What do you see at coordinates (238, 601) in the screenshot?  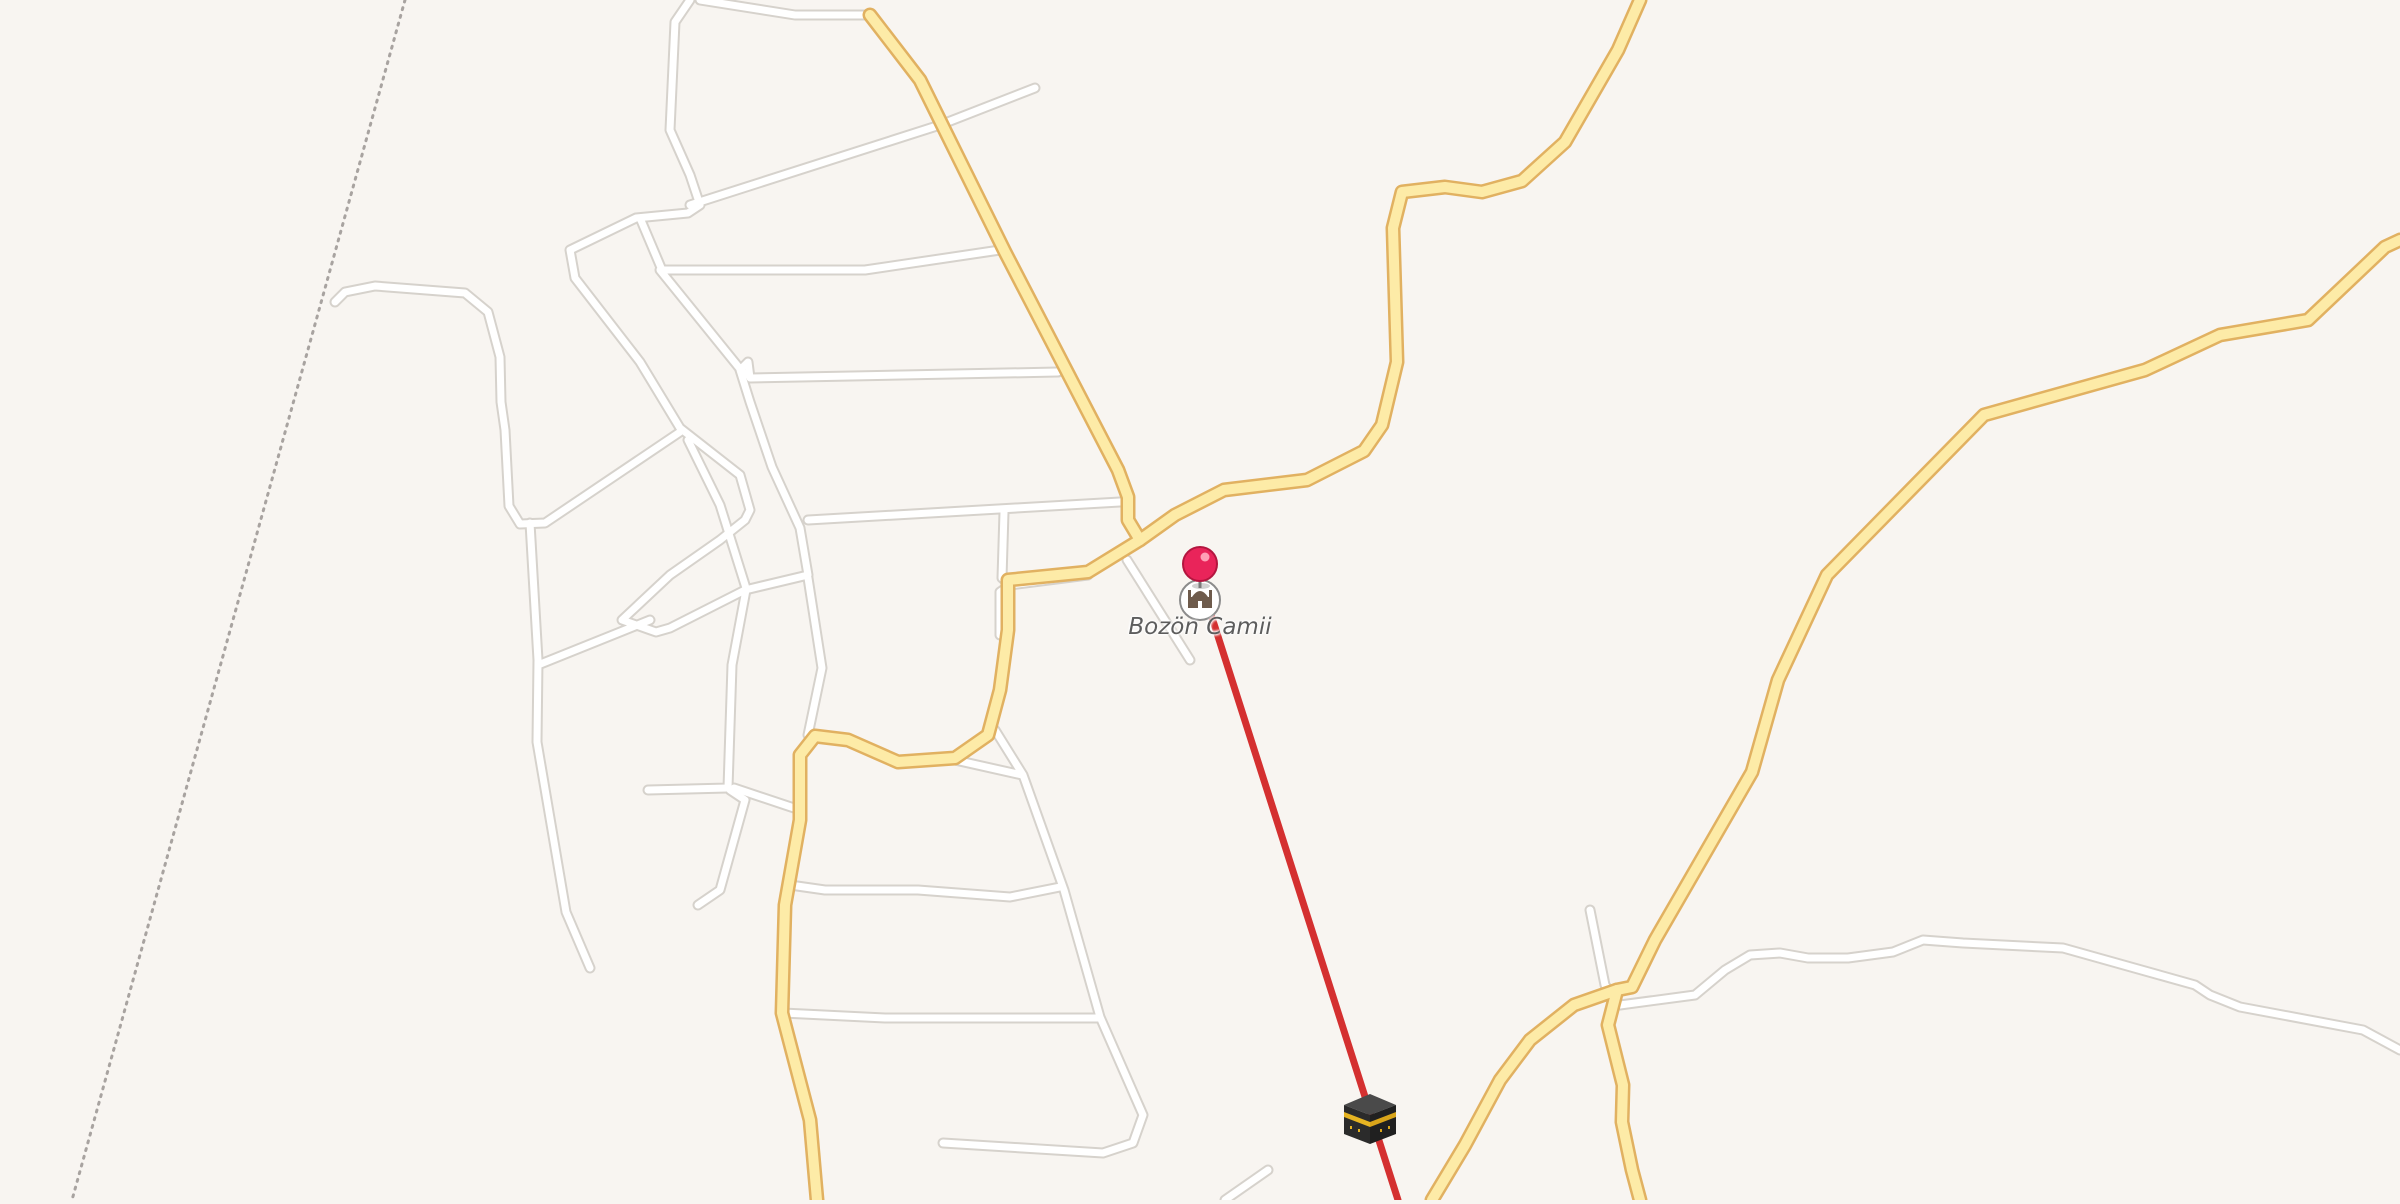 I see `administrative-boundary` at bounding box center [238, 601].